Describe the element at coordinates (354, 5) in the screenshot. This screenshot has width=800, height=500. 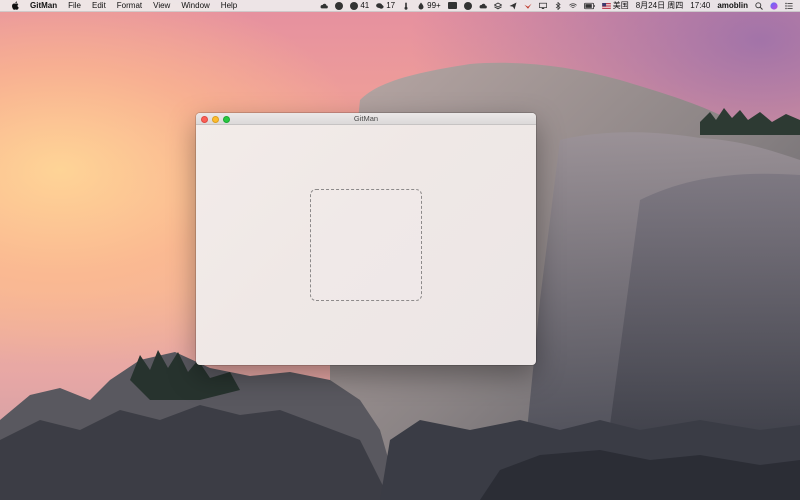
I see `notification-icon` at that location.